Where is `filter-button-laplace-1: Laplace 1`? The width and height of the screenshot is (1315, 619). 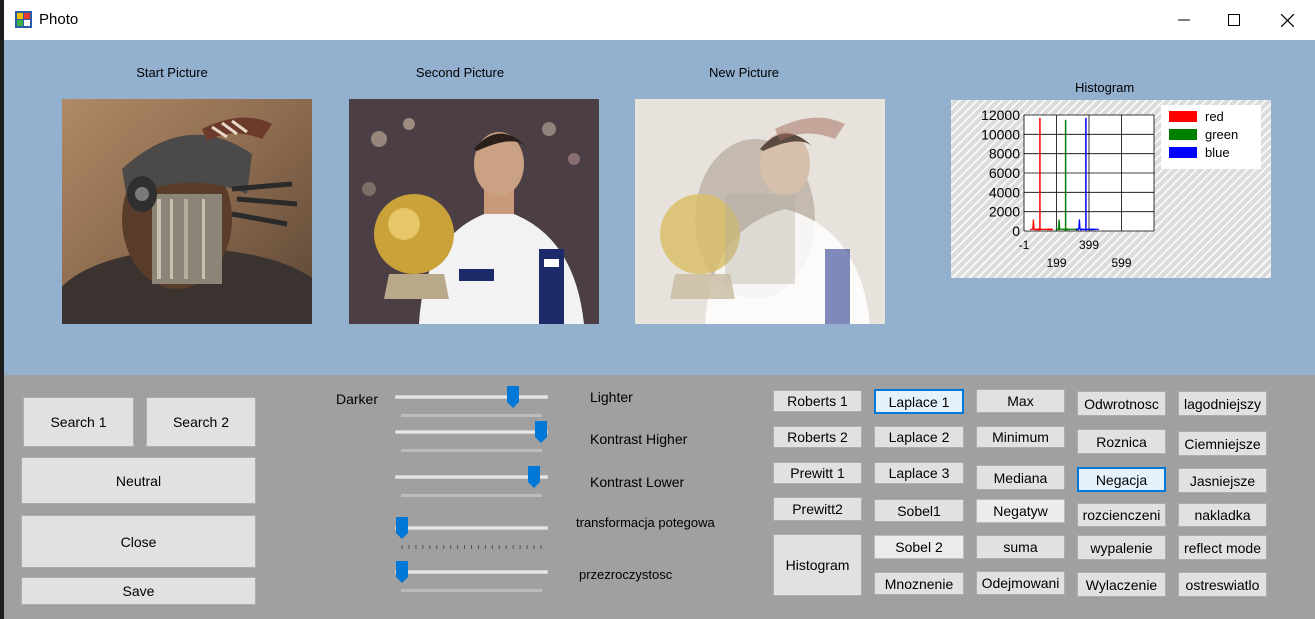
filter-button-laplace-1: Laplace 1 is located at coordinates (919, 401).